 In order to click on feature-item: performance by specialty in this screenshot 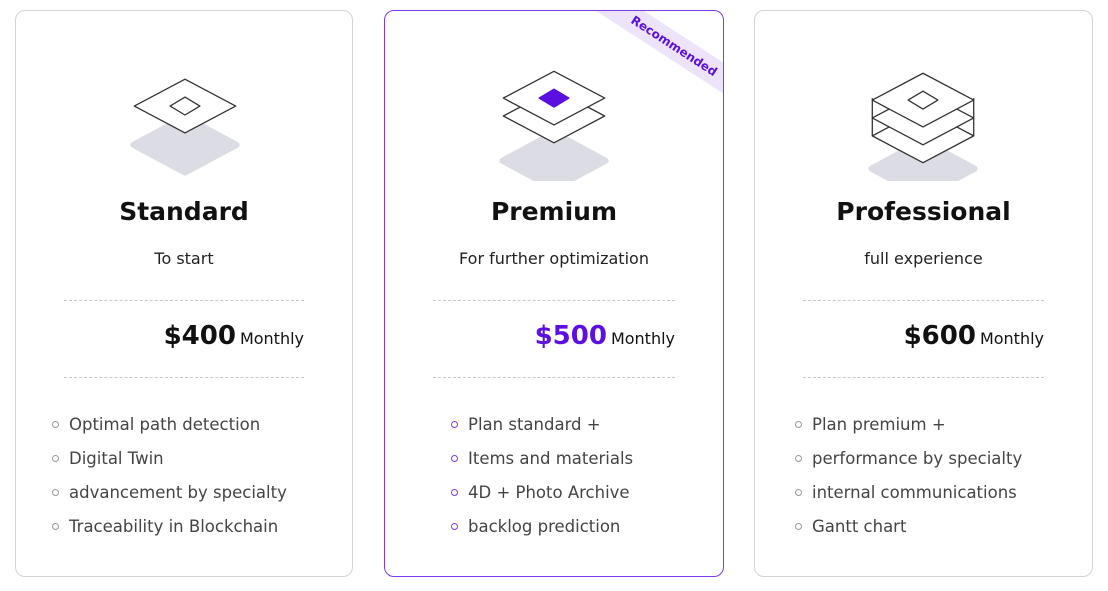, I will do `click(908, 458)`.